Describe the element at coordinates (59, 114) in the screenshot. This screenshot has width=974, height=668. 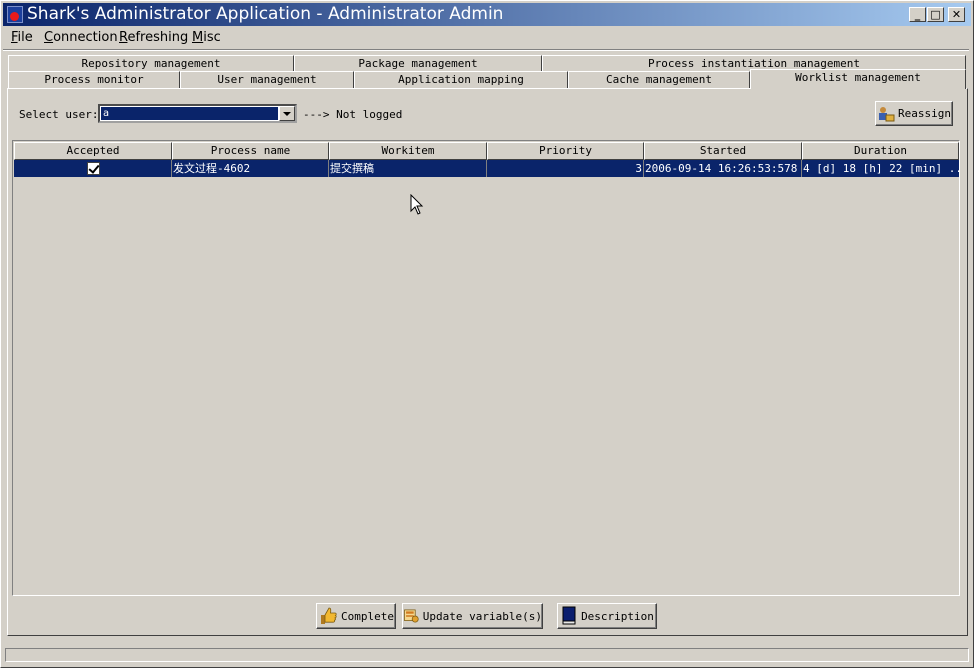
I see `select-user-label: Select user:` at that location.